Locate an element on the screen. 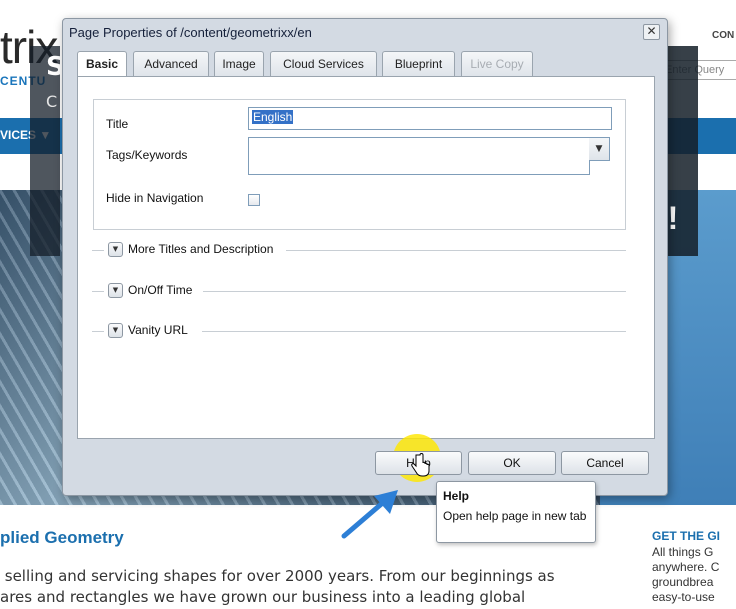 Image resolution: width=736 pixels, height=609 pixels. tab-cloud-services: Cloud Services is located at coordinates (323, 63).